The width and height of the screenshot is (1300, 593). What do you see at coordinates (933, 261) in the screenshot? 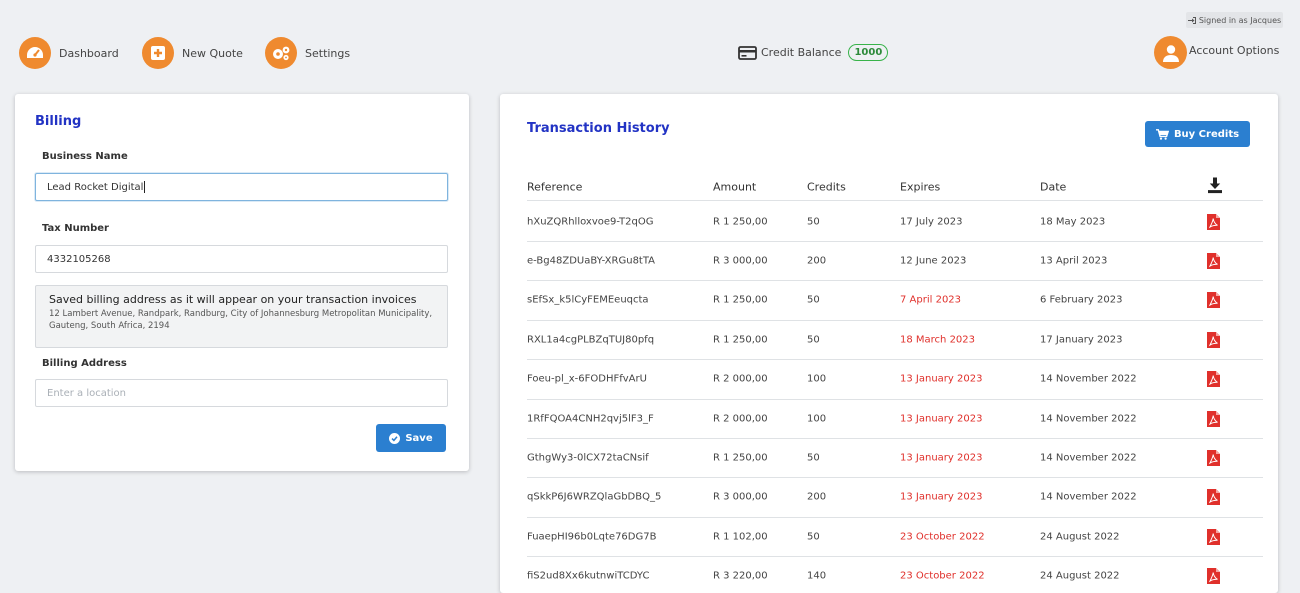
I see `expires-cell: 12 June 2023` at bounding box center [933, 261].